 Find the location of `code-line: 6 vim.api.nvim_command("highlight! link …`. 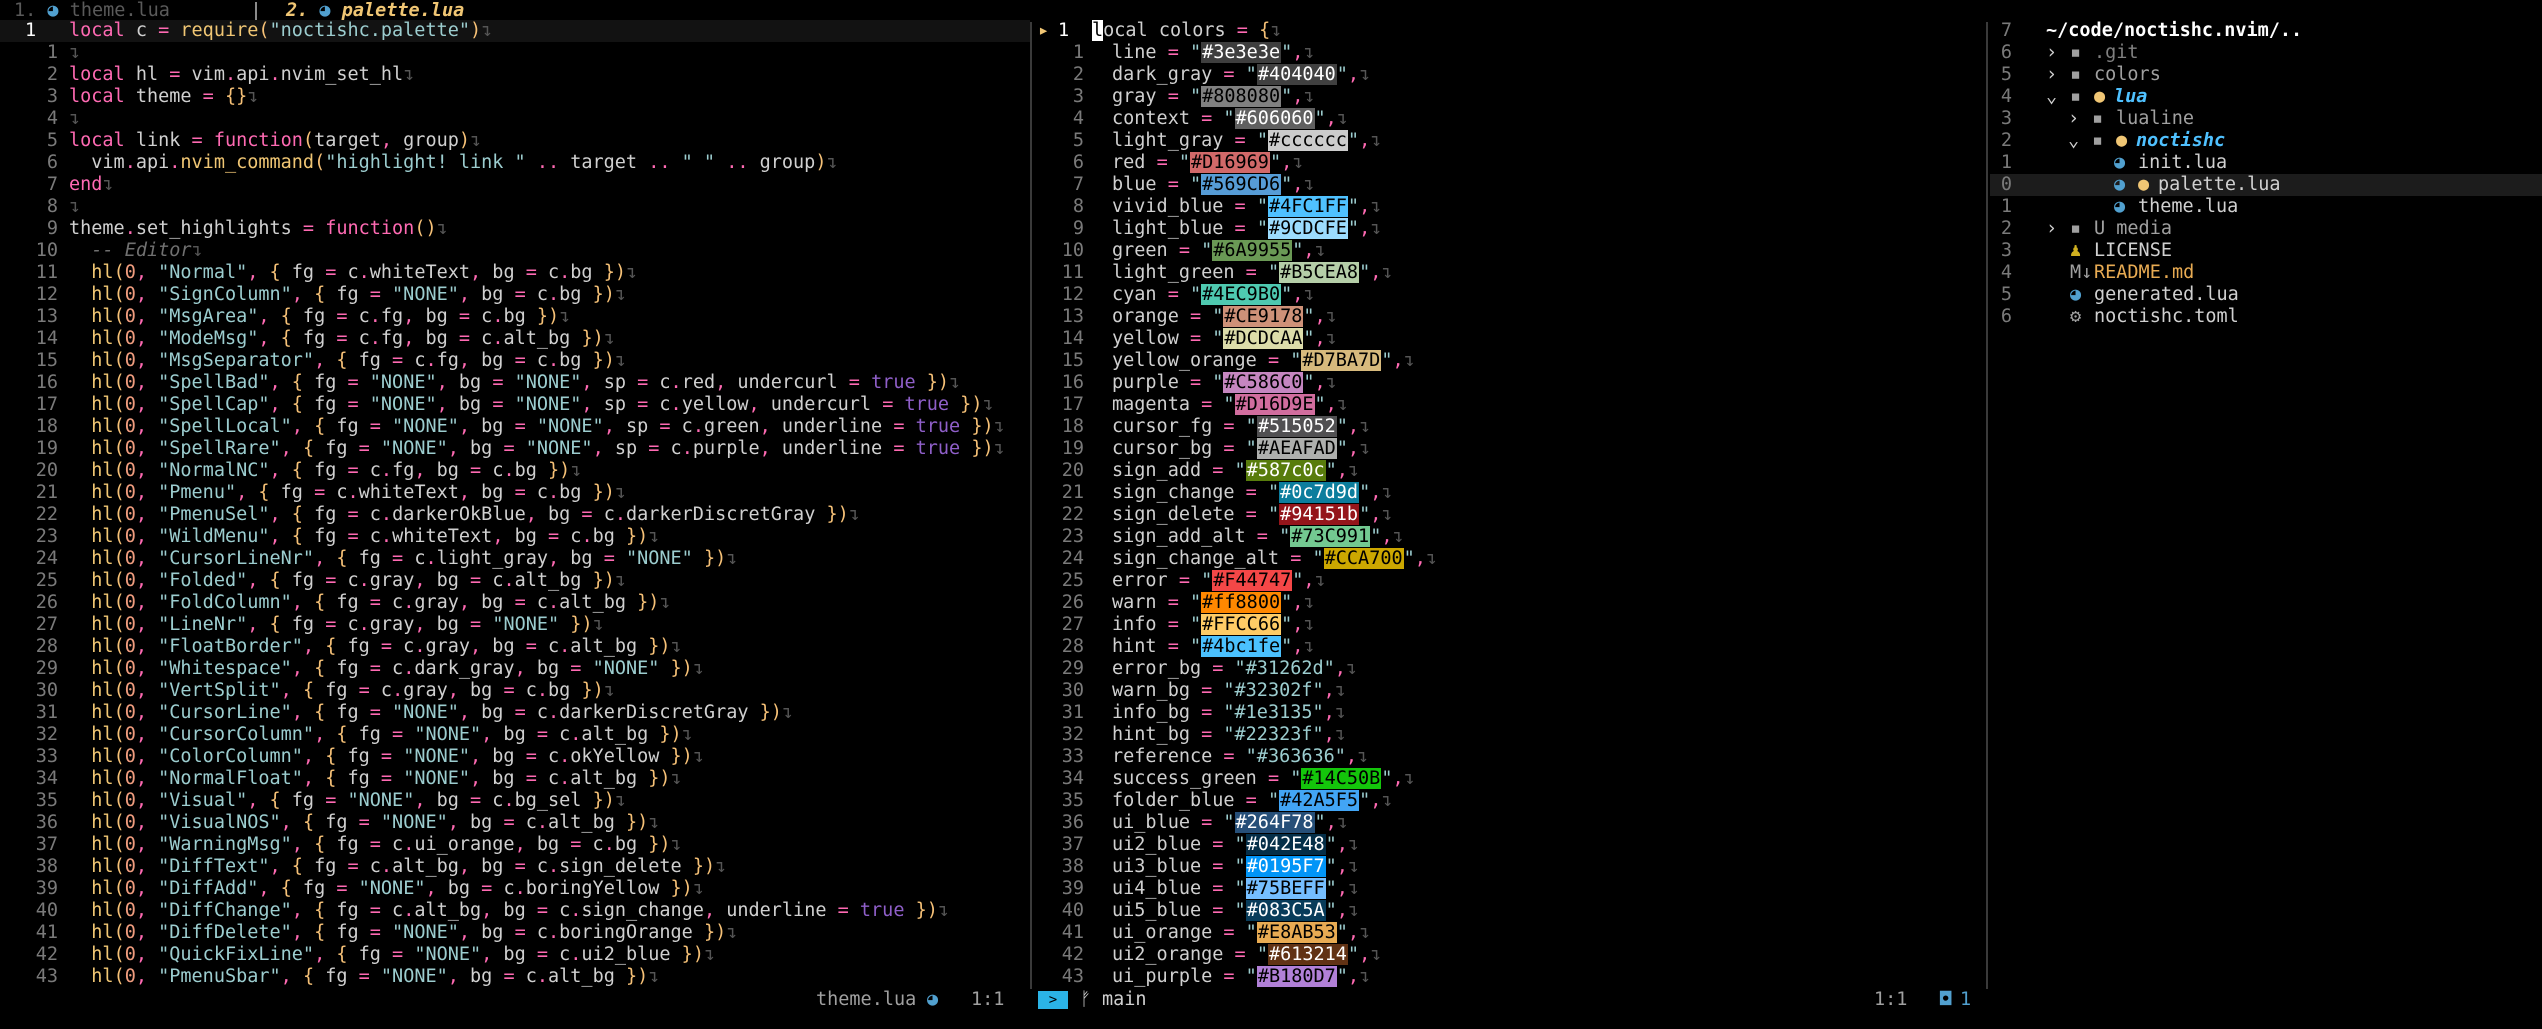

code-line: 6 vim.api.nvim_command("highlight! link … is located at coordinates (515, 163).